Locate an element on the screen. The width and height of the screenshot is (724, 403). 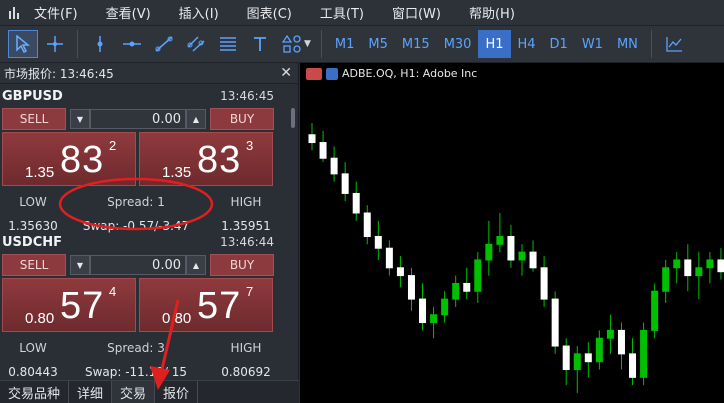
timeframe-w1: W1 is located at coordinates (592, 44).